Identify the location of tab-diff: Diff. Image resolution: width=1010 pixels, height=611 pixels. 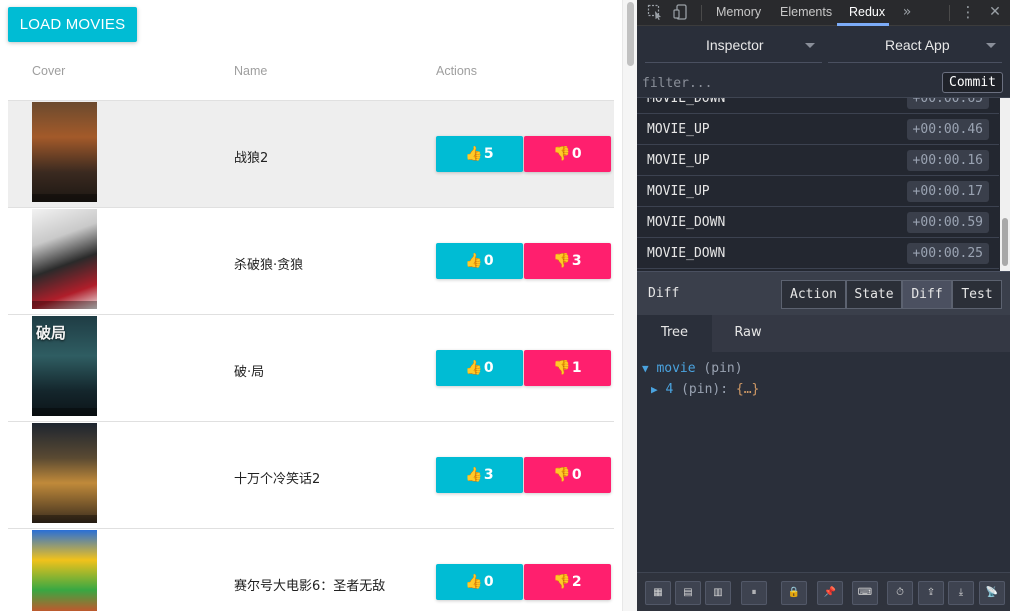
(927, 294).